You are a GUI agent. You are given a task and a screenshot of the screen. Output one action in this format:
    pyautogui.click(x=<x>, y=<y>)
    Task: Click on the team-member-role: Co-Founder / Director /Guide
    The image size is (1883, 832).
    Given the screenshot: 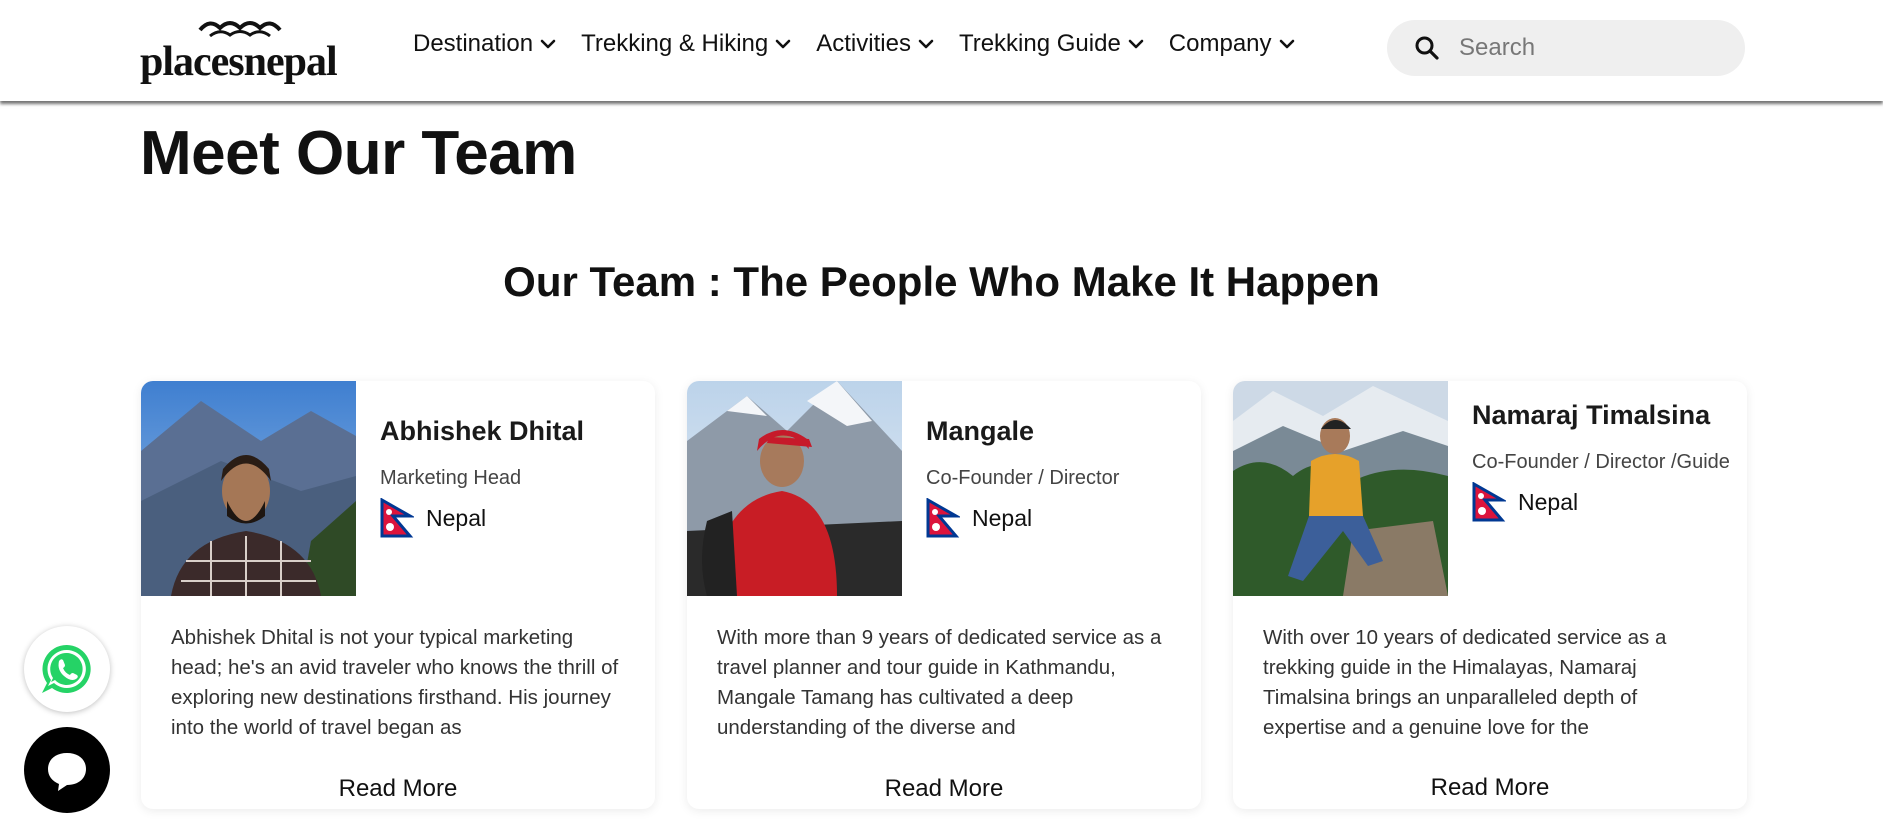 What is the action you would take?
    pyautogui.click(x=1601, y=462)
    